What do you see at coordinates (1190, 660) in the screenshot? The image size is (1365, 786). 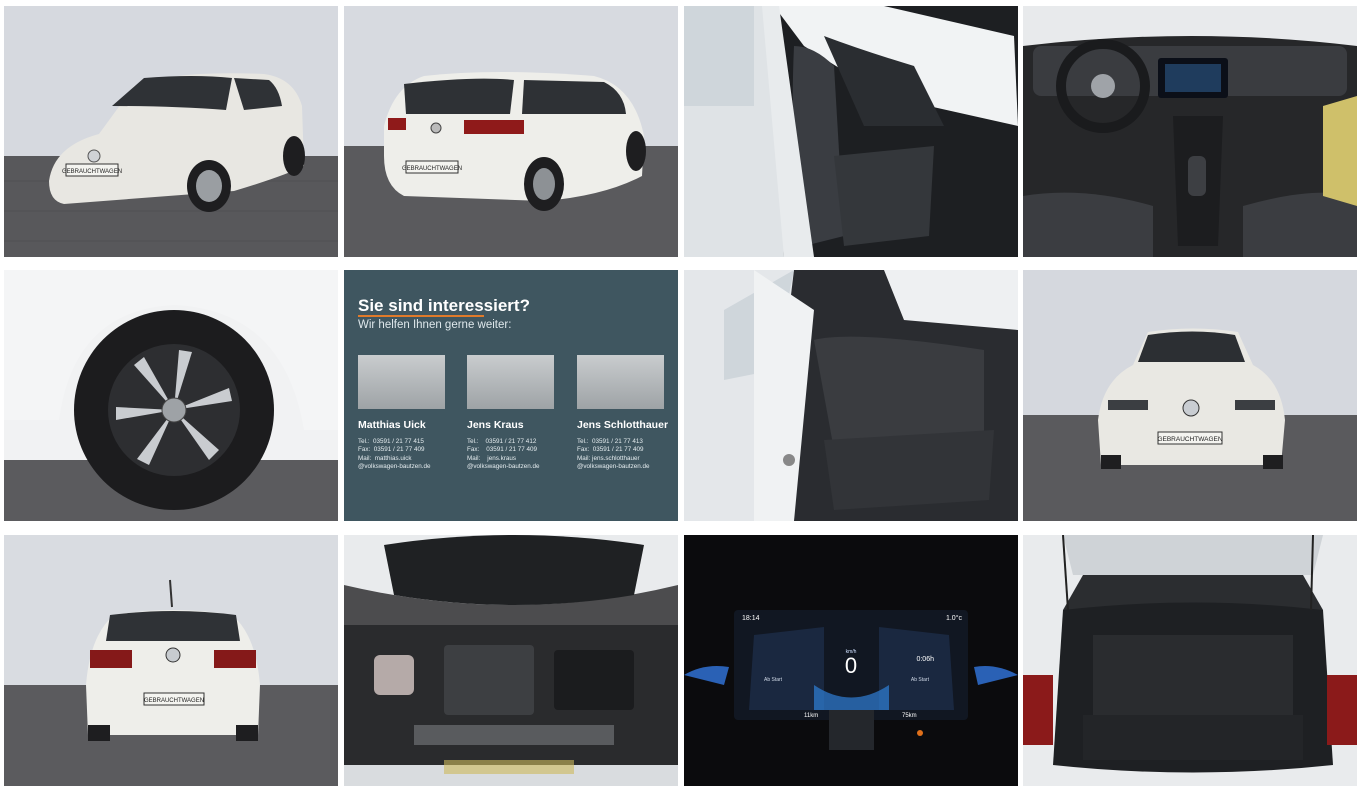 I see `trunk-open-photo` at bounding box center [1190, 660].